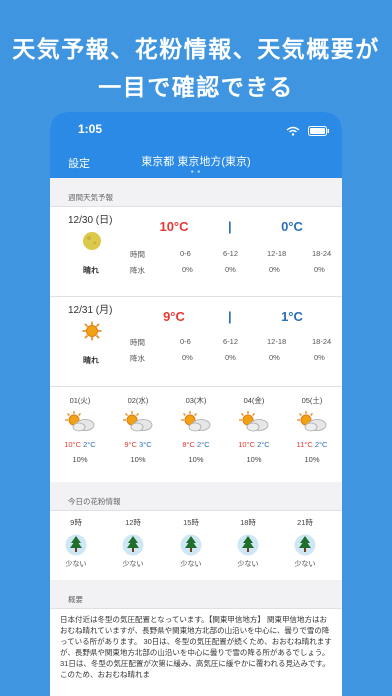 The image size is (392, 696). Describe the element at coordinates (76, 540) in the screenshot. I see `pollen-slot: 9時 少ない` at that location.